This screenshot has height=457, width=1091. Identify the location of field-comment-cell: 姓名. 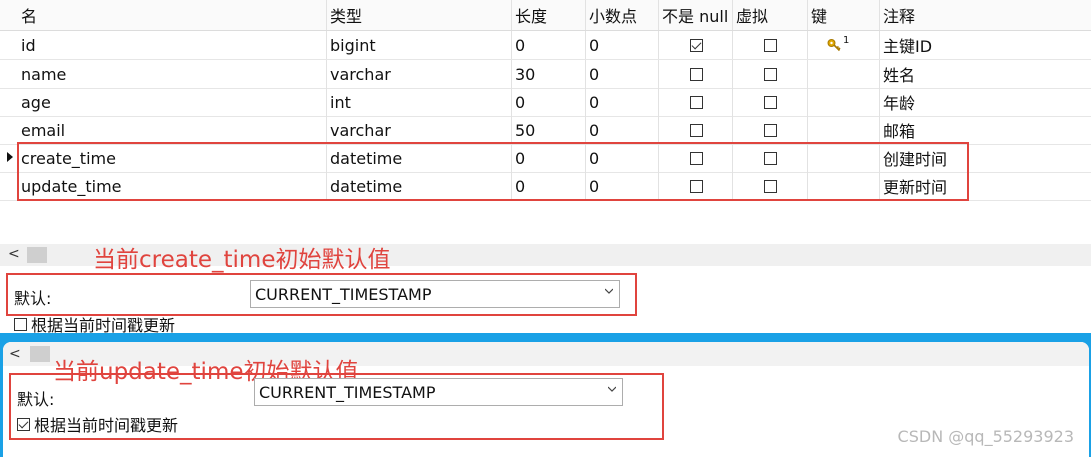
(985, 74).